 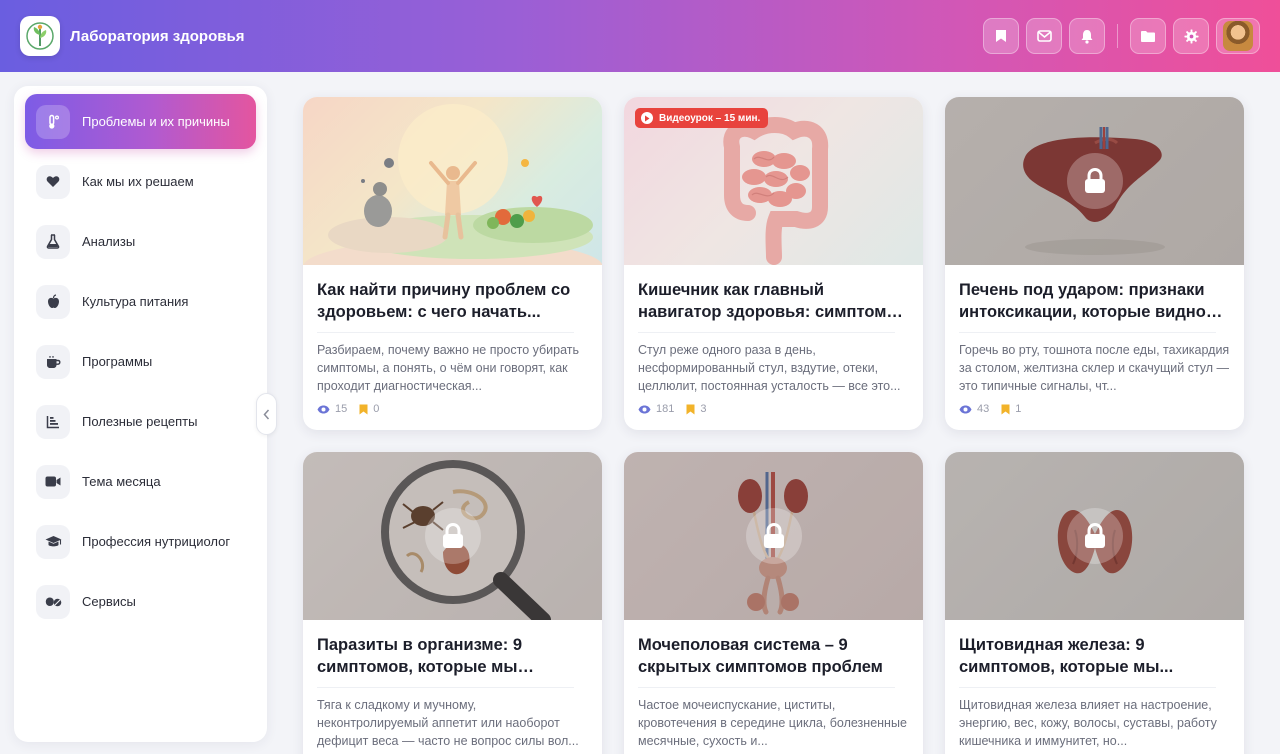 I want to click on card-stats: 15 0, so click(x=452, y=409).